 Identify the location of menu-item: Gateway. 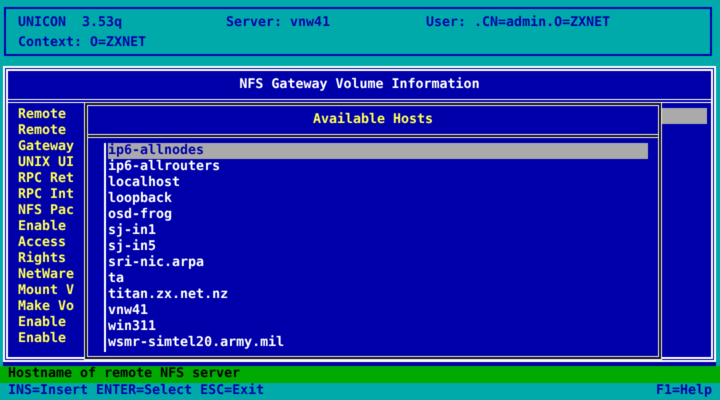
(46, 147).